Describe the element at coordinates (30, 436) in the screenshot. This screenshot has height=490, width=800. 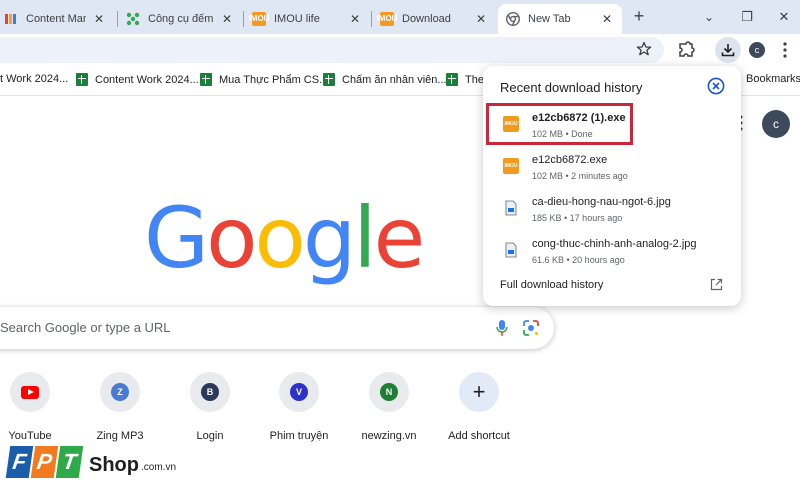
I see `shortcut-label: YouTube` at that location.